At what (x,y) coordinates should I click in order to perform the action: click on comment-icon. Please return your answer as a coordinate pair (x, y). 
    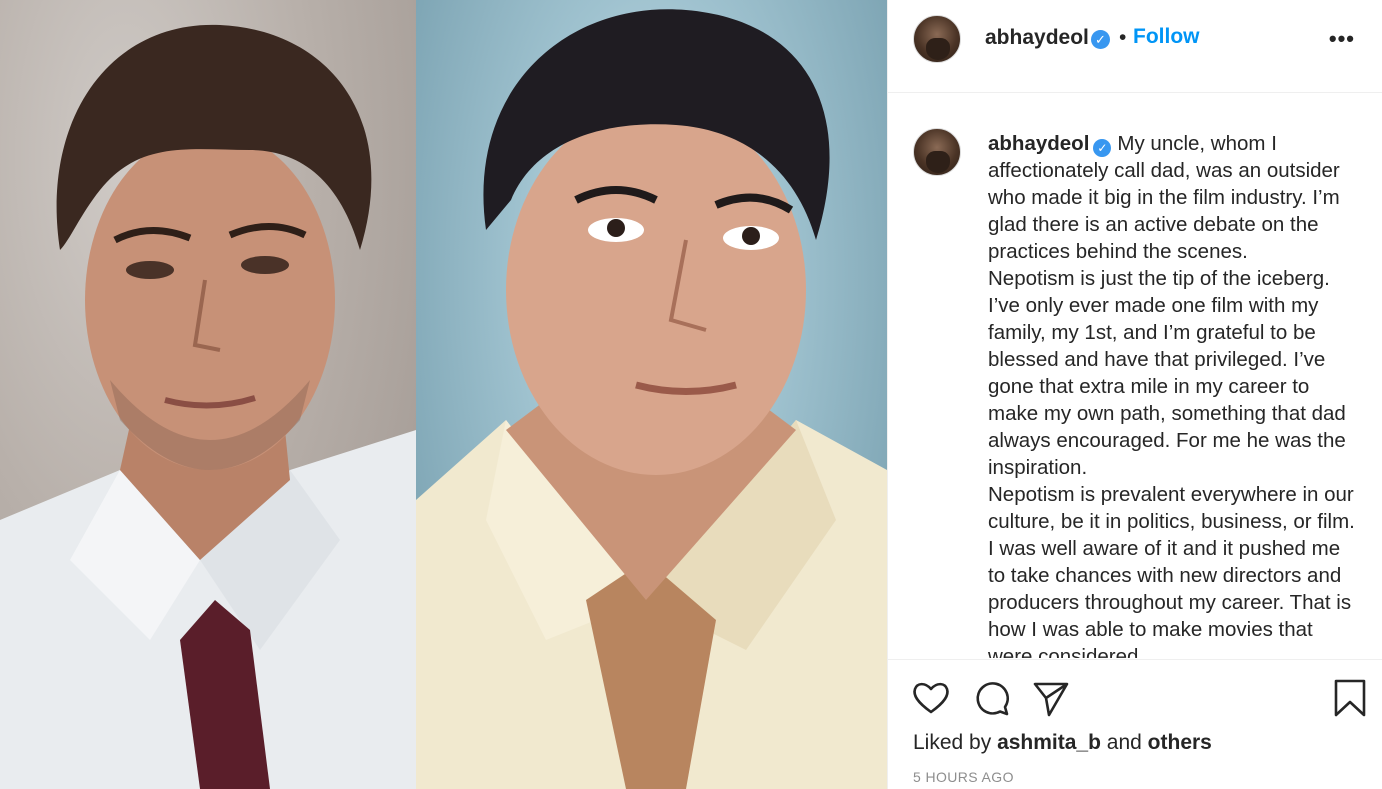
    Looking at the image, I should click on (992, 698).